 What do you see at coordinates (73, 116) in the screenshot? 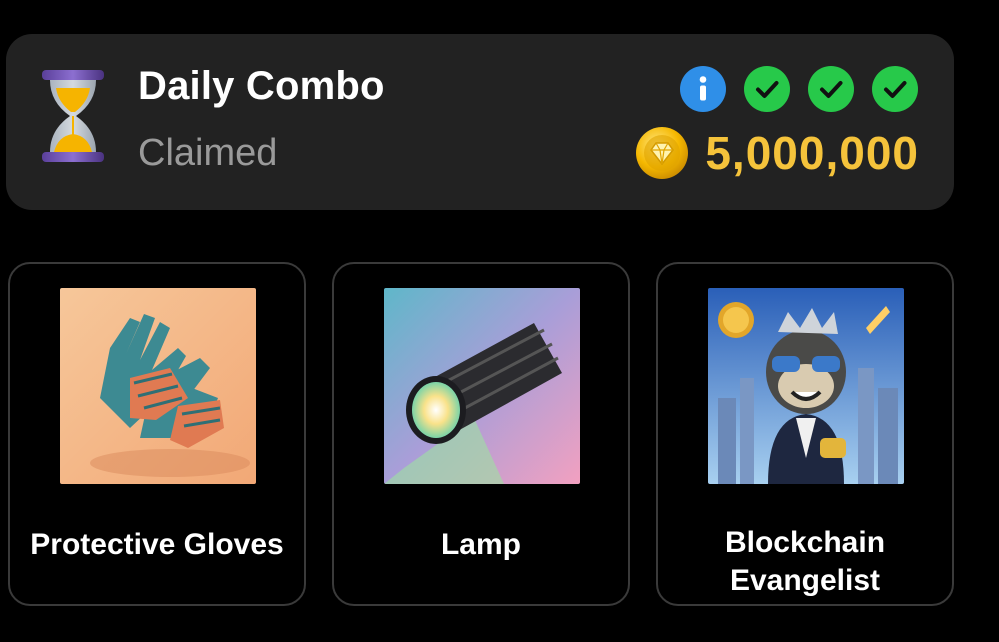
I see `hourglass-icon` at bounding box center [73, 116].